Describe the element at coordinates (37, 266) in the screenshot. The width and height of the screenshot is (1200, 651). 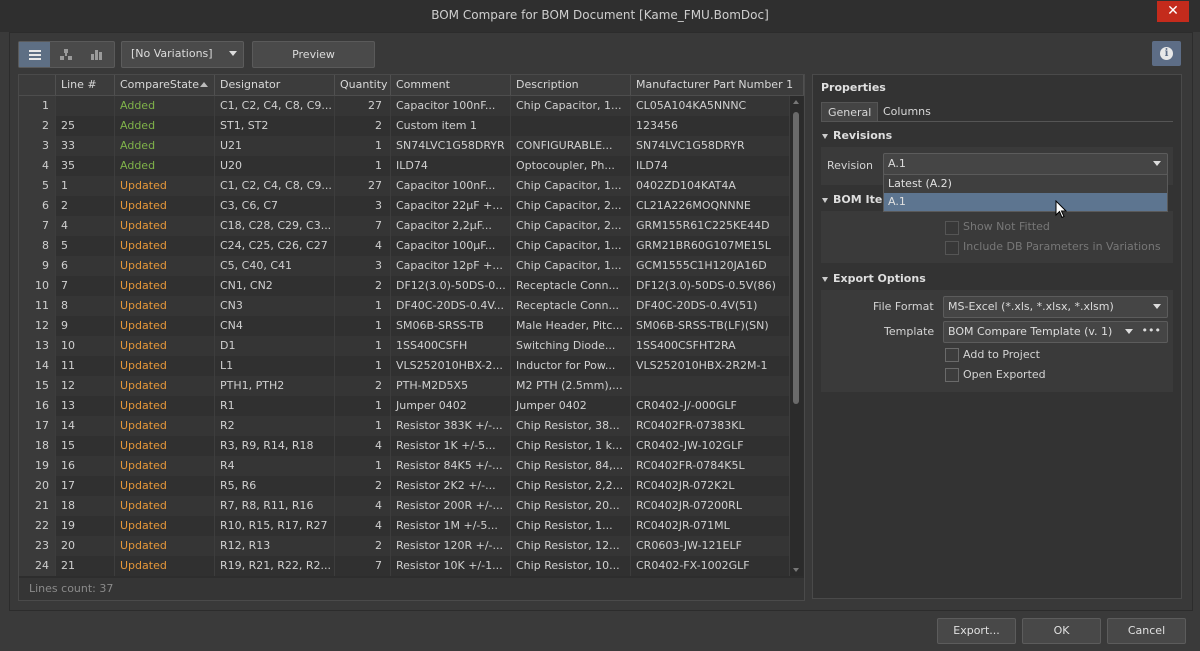
I see `cell-row-index: 9` at that location.